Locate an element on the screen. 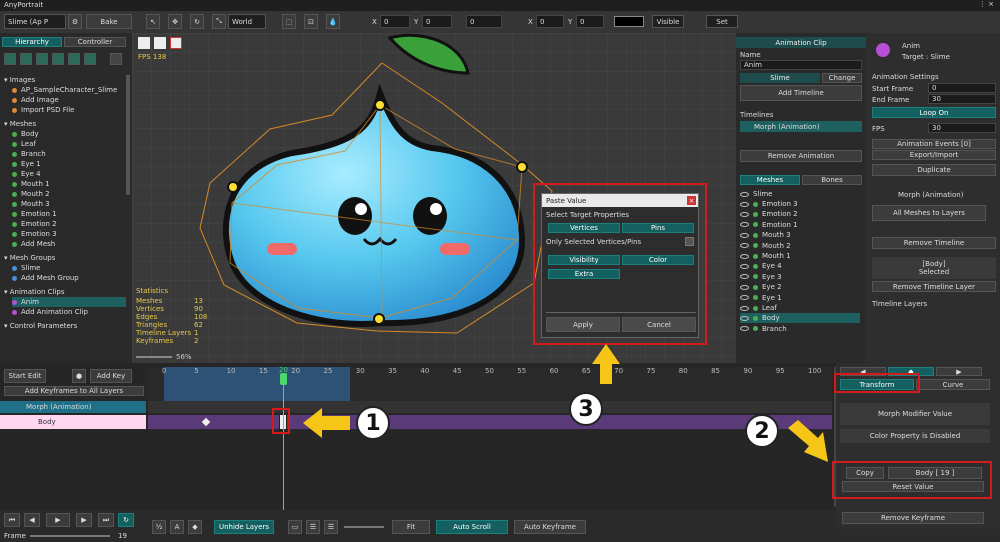  tree-item-clips: Anim is located at coordinates (69, 302).